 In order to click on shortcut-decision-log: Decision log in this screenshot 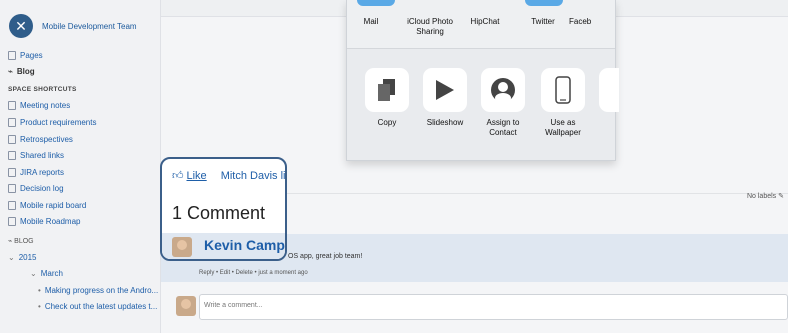, I will do `click(36, 188)`.